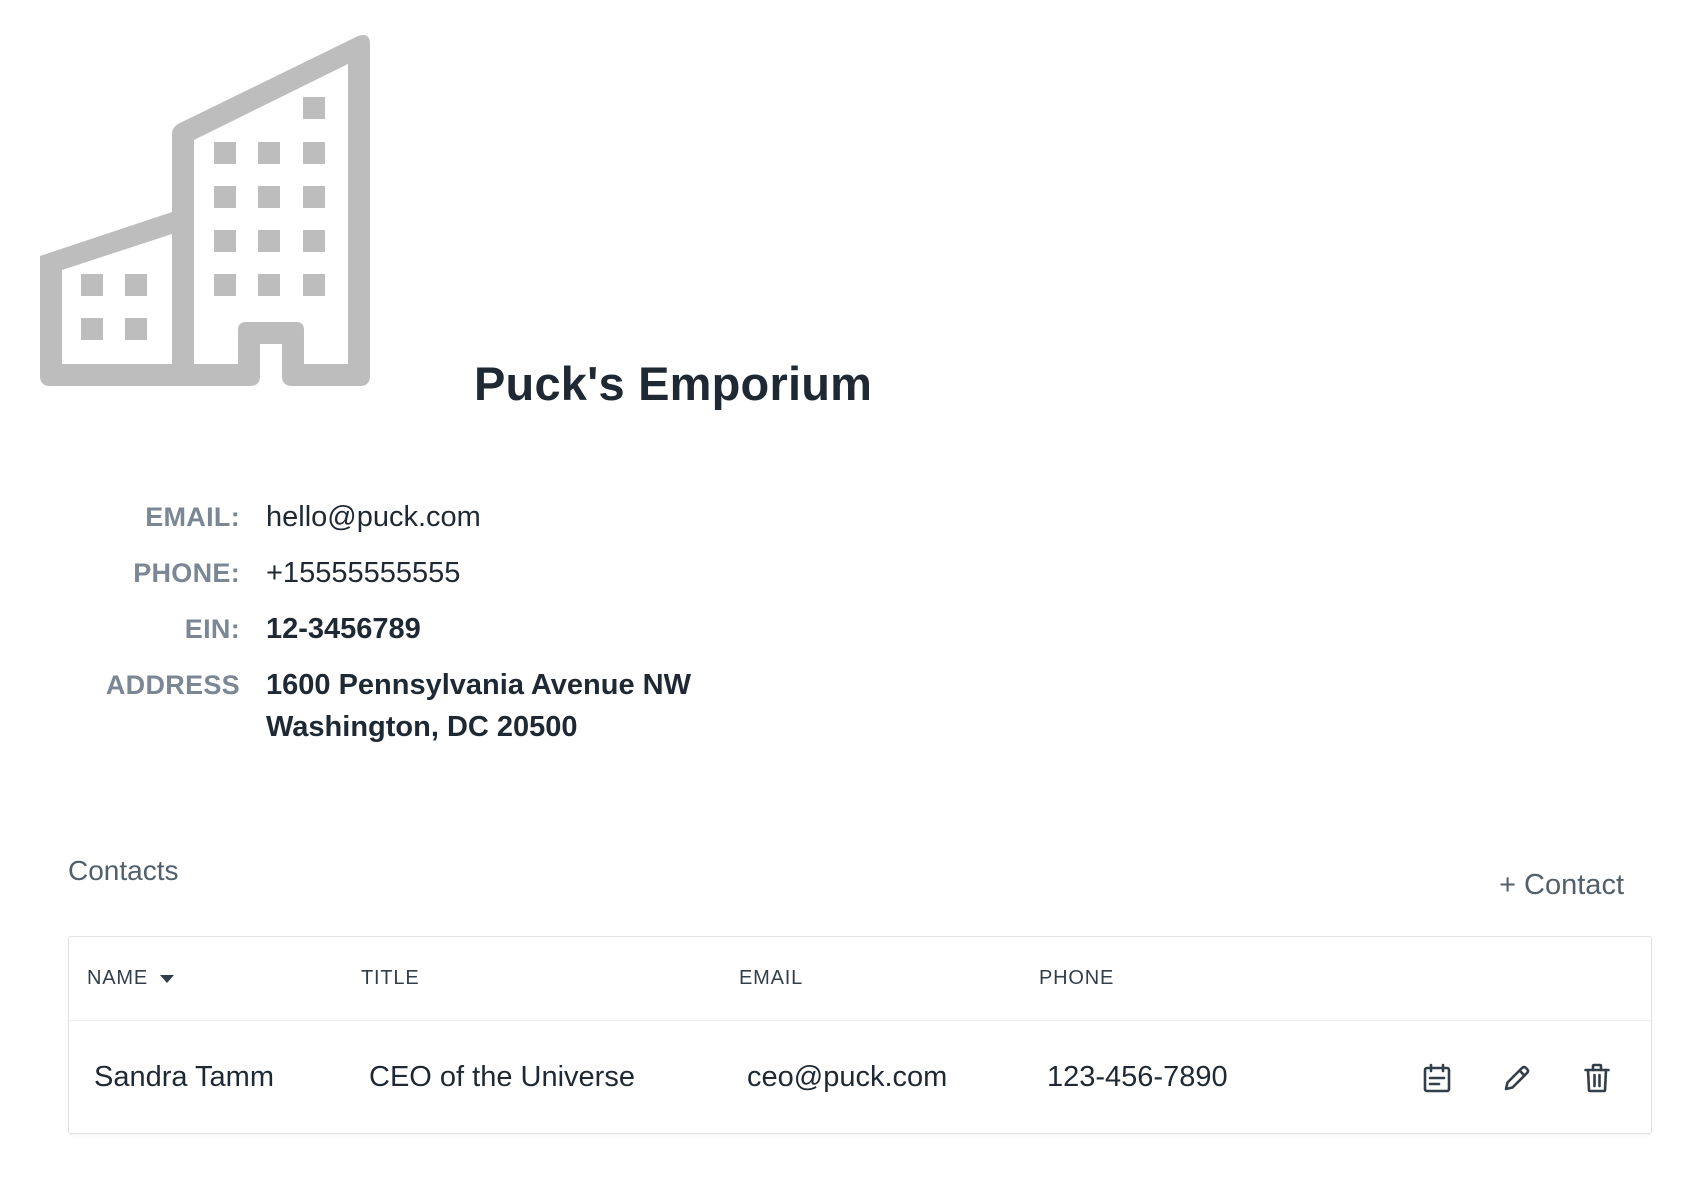  Describe the element at coordinates (422, 727) in the screenshot. I see `address-line-2: Washington, DC 20500` at that location.